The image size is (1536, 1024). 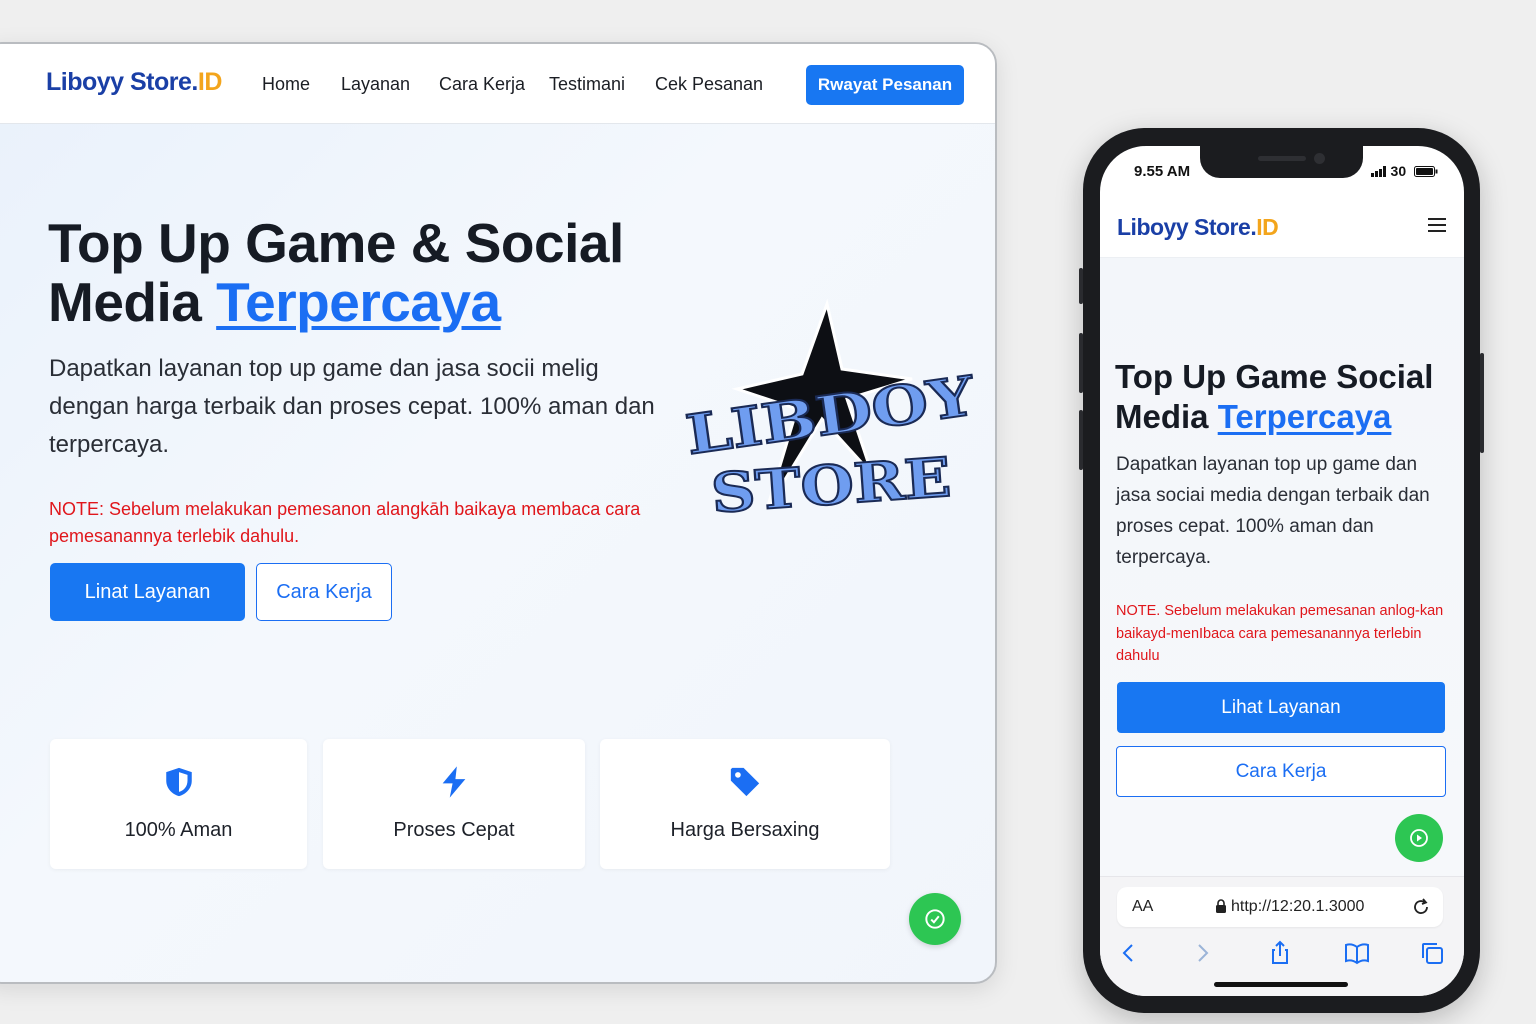 I want to click on signal-icon, so click(x=1378, y=171).